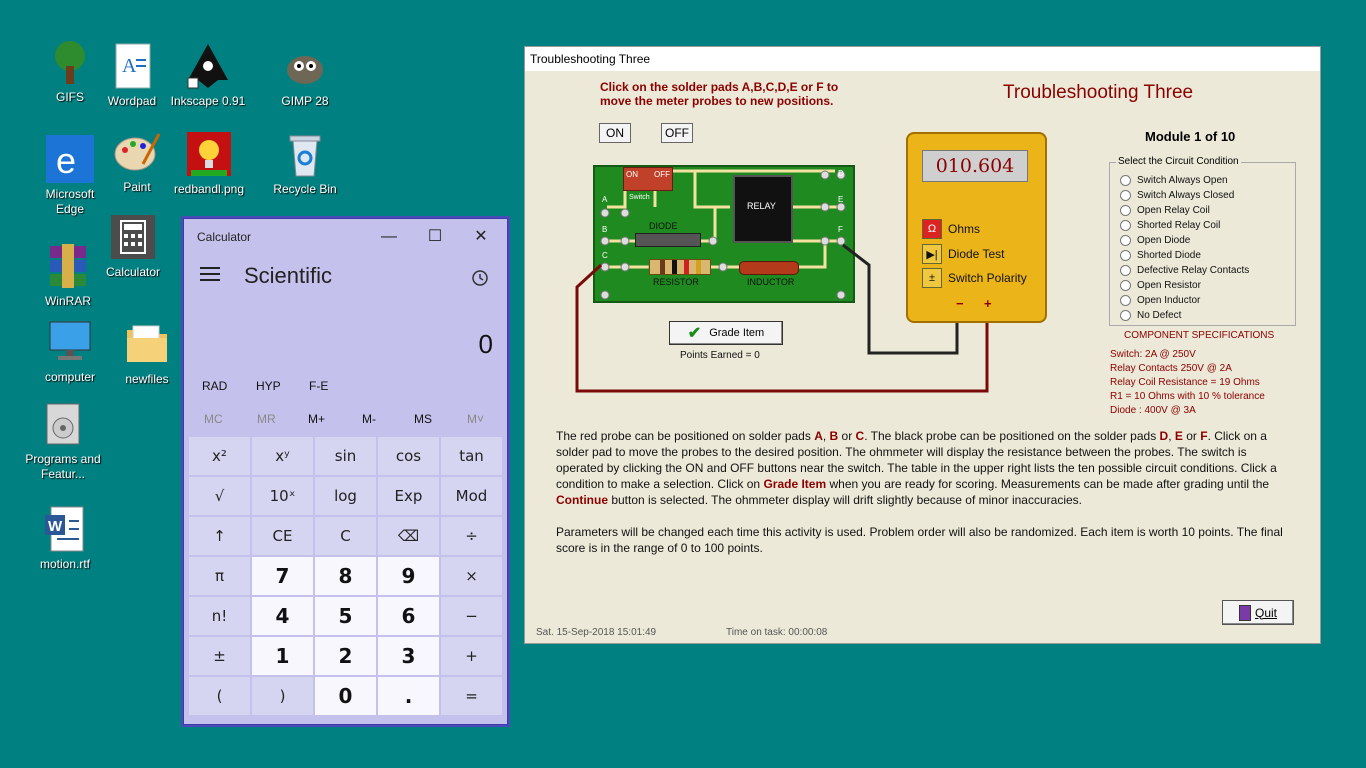 Image resolution: width=1366 pixels, height=768 pixels. Describe the element at coordinates (408, 656) in the screenshot. I see `digit-3-button: 3` at that location.